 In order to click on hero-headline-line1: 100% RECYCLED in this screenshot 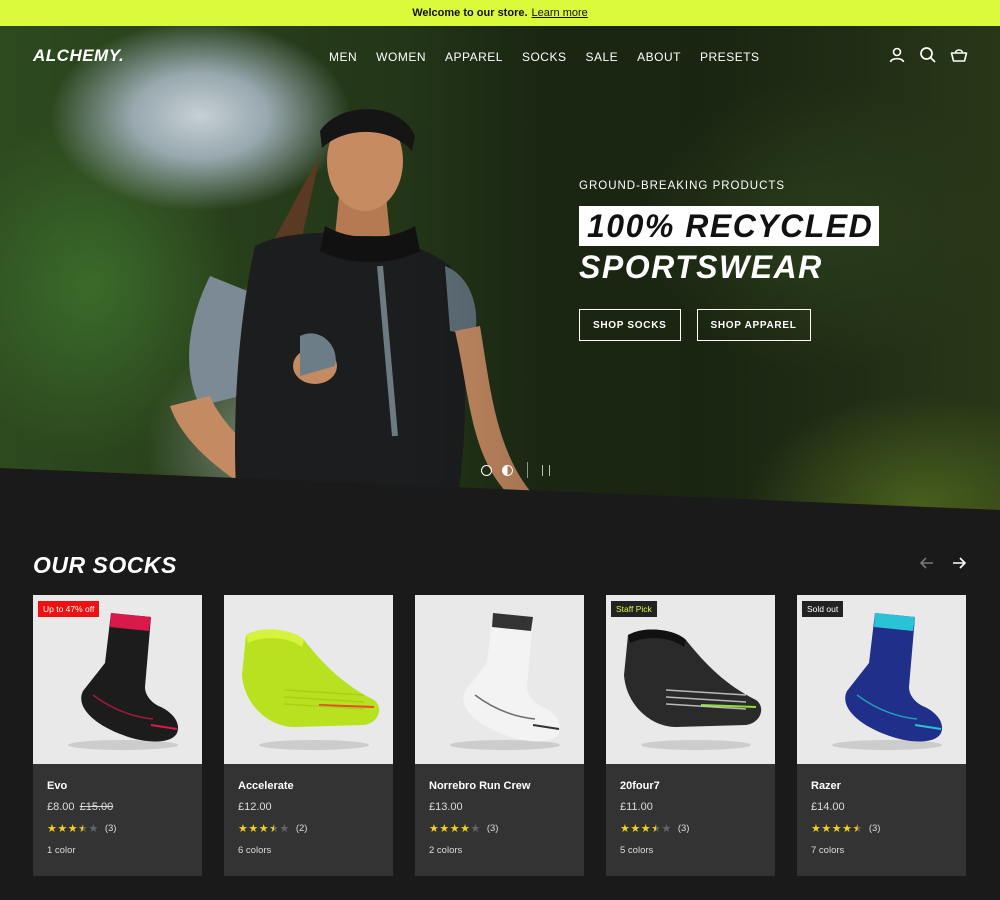, I will do `click(729, 226)`.